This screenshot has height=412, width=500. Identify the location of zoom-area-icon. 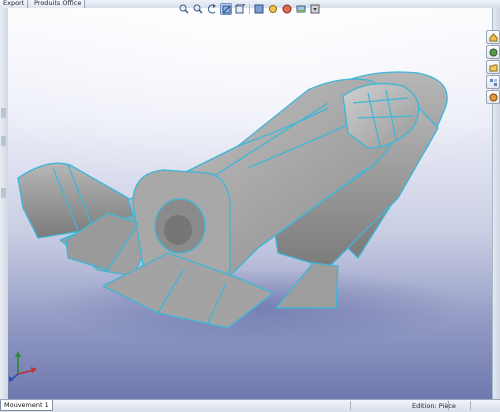
(198, 9).